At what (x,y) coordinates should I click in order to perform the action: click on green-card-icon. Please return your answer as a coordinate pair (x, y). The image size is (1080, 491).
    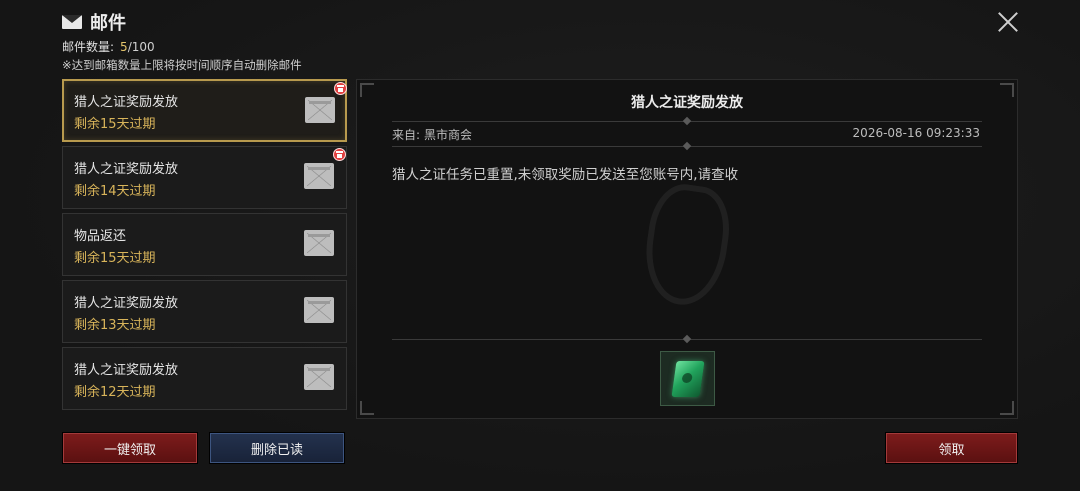
    Looking at the image, I should click on (688, 379).